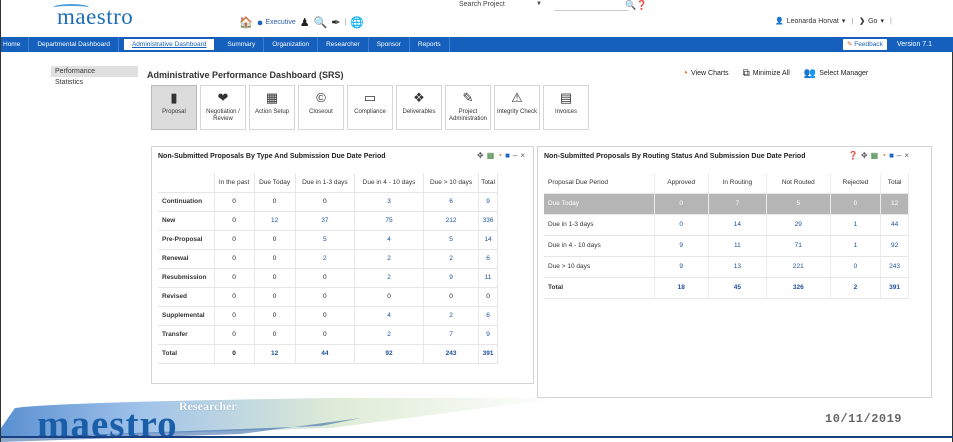 This screenshot has width=953, height=442. I want to click on table-cell: 3, so click(389, 202).